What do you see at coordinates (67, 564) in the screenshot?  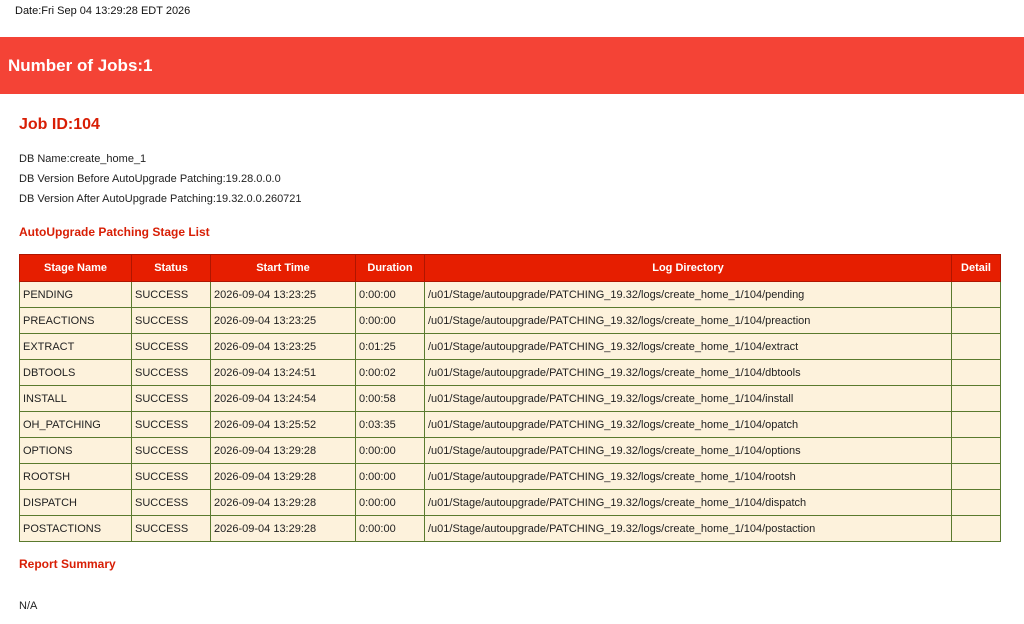 I see `report-summary-heading: Report Summary` at bounding box center [67, 564].